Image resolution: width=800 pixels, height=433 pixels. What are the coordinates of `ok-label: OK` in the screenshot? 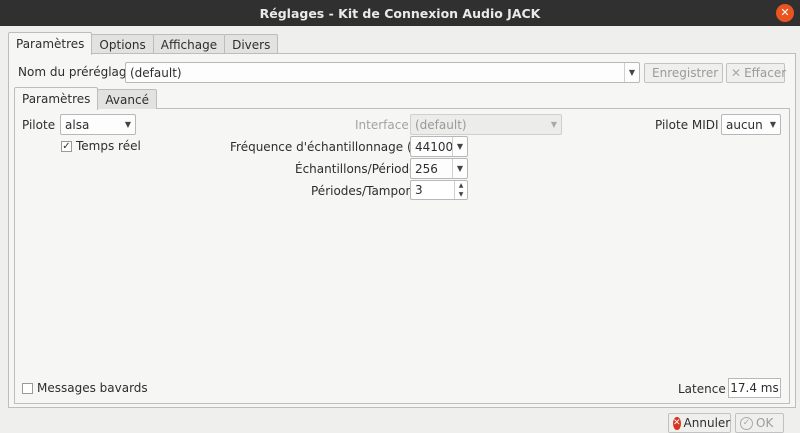 It's located at (765, 423).